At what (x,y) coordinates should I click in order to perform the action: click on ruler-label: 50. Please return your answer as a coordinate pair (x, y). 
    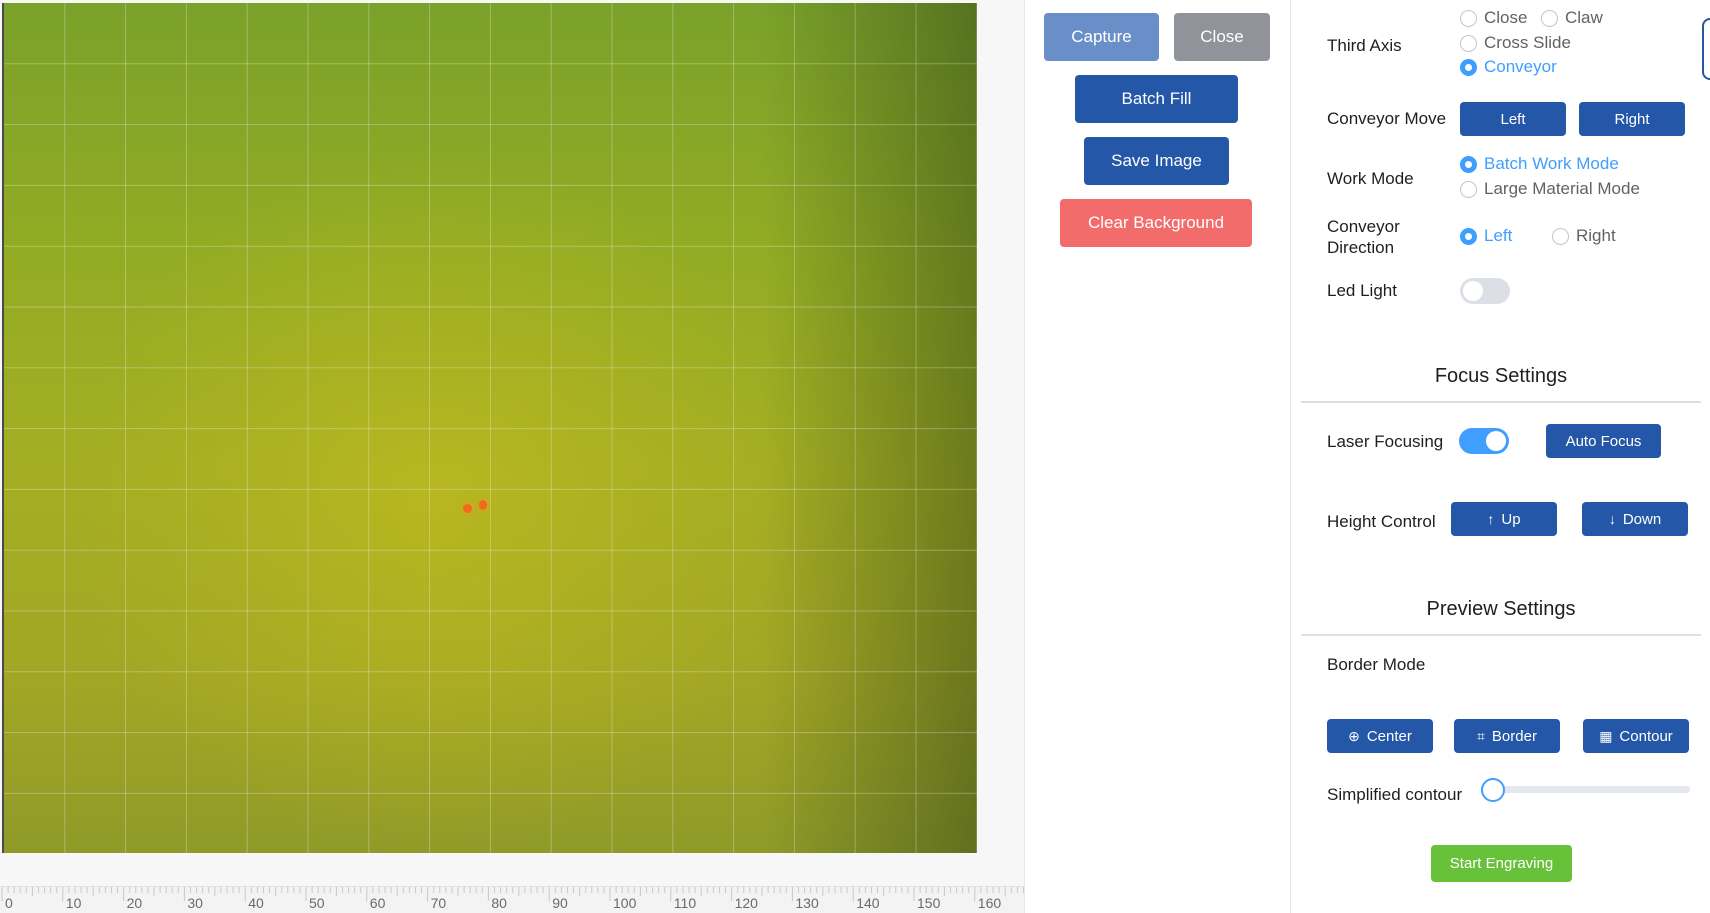
    Looking at the image, I should click on (317, 903).